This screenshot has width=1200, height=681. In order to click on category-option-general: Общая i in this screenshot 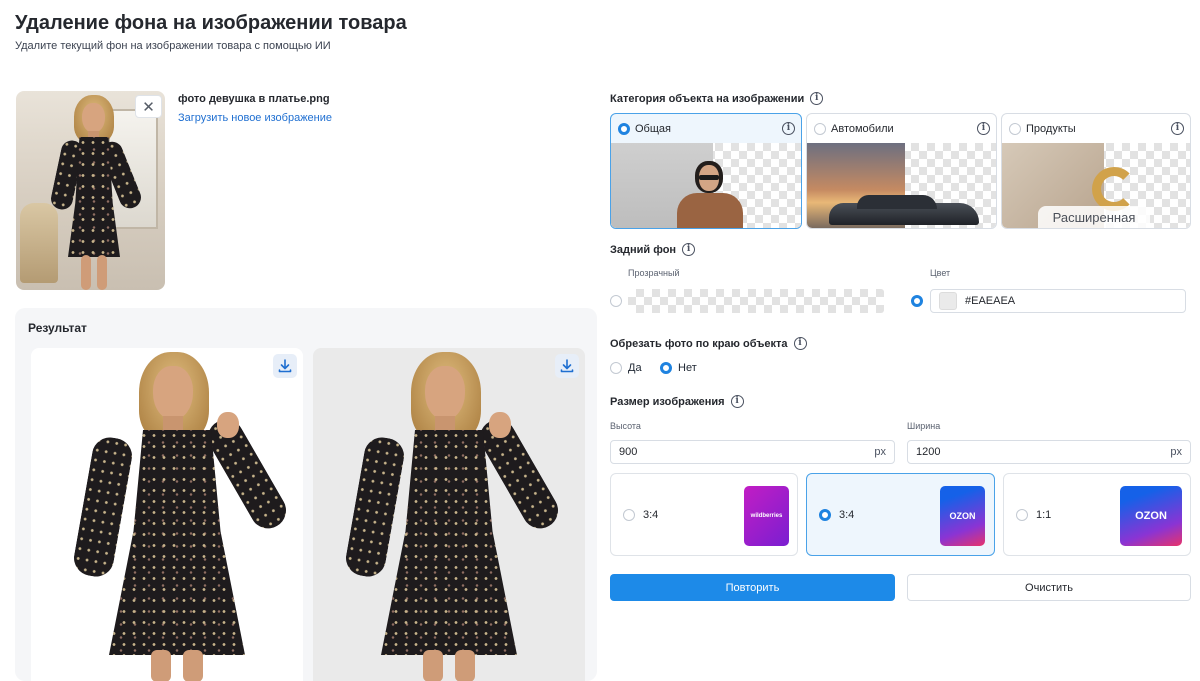, I will do `click(706, 171)`.